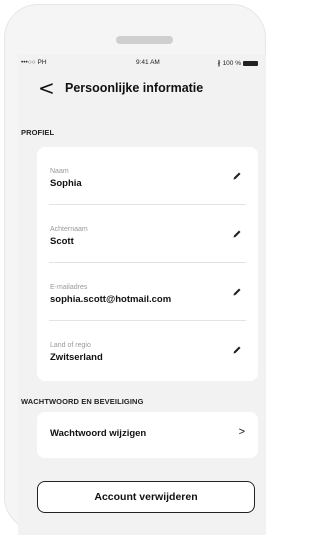 Image resolution: width=320 pixels, height=535 pixels. Describe the element at coordinates (46, 88) in the screenshot. I see `back-button: <` at that location.